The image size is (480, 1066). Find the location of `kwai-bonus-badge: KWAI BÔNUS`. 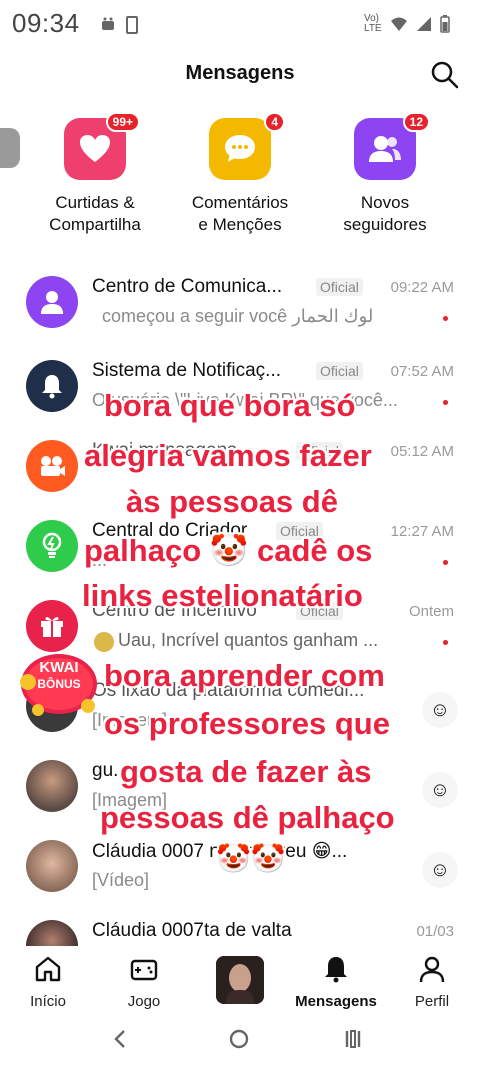

kwai-bonus-badge: KWAI BÔNUS is located at coordinates (59, 683).